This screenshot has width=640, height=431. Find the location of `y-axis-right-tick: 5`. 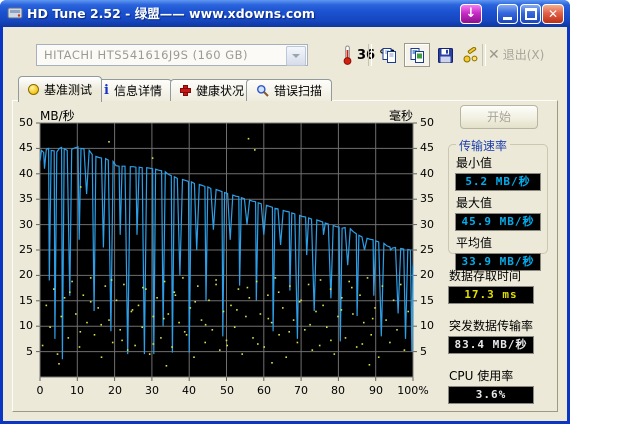

y-axis-right-tick: 5 is located at coordinates (423, 351).